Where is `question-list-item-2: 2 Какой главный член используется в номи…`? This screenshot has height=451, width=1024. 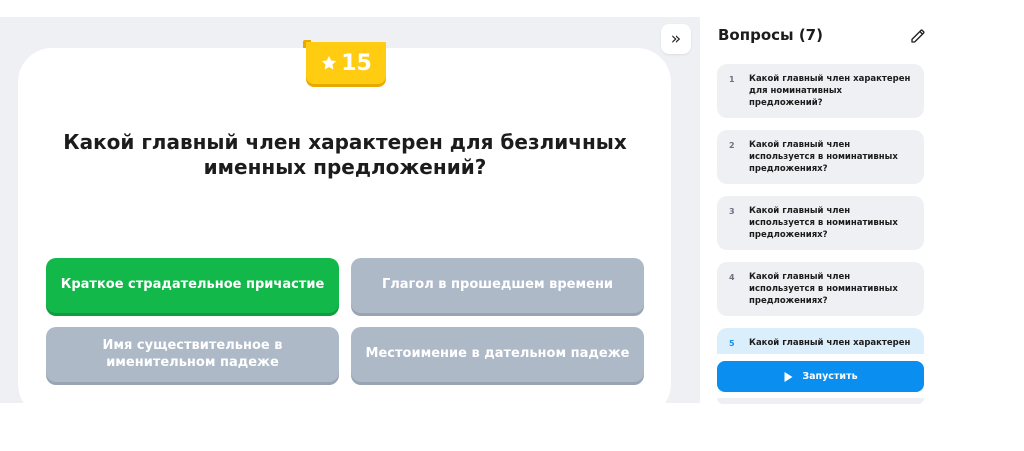
question-list-item-2: 2 Какой главный член используется в номи… is located at coordinates (820, 157).